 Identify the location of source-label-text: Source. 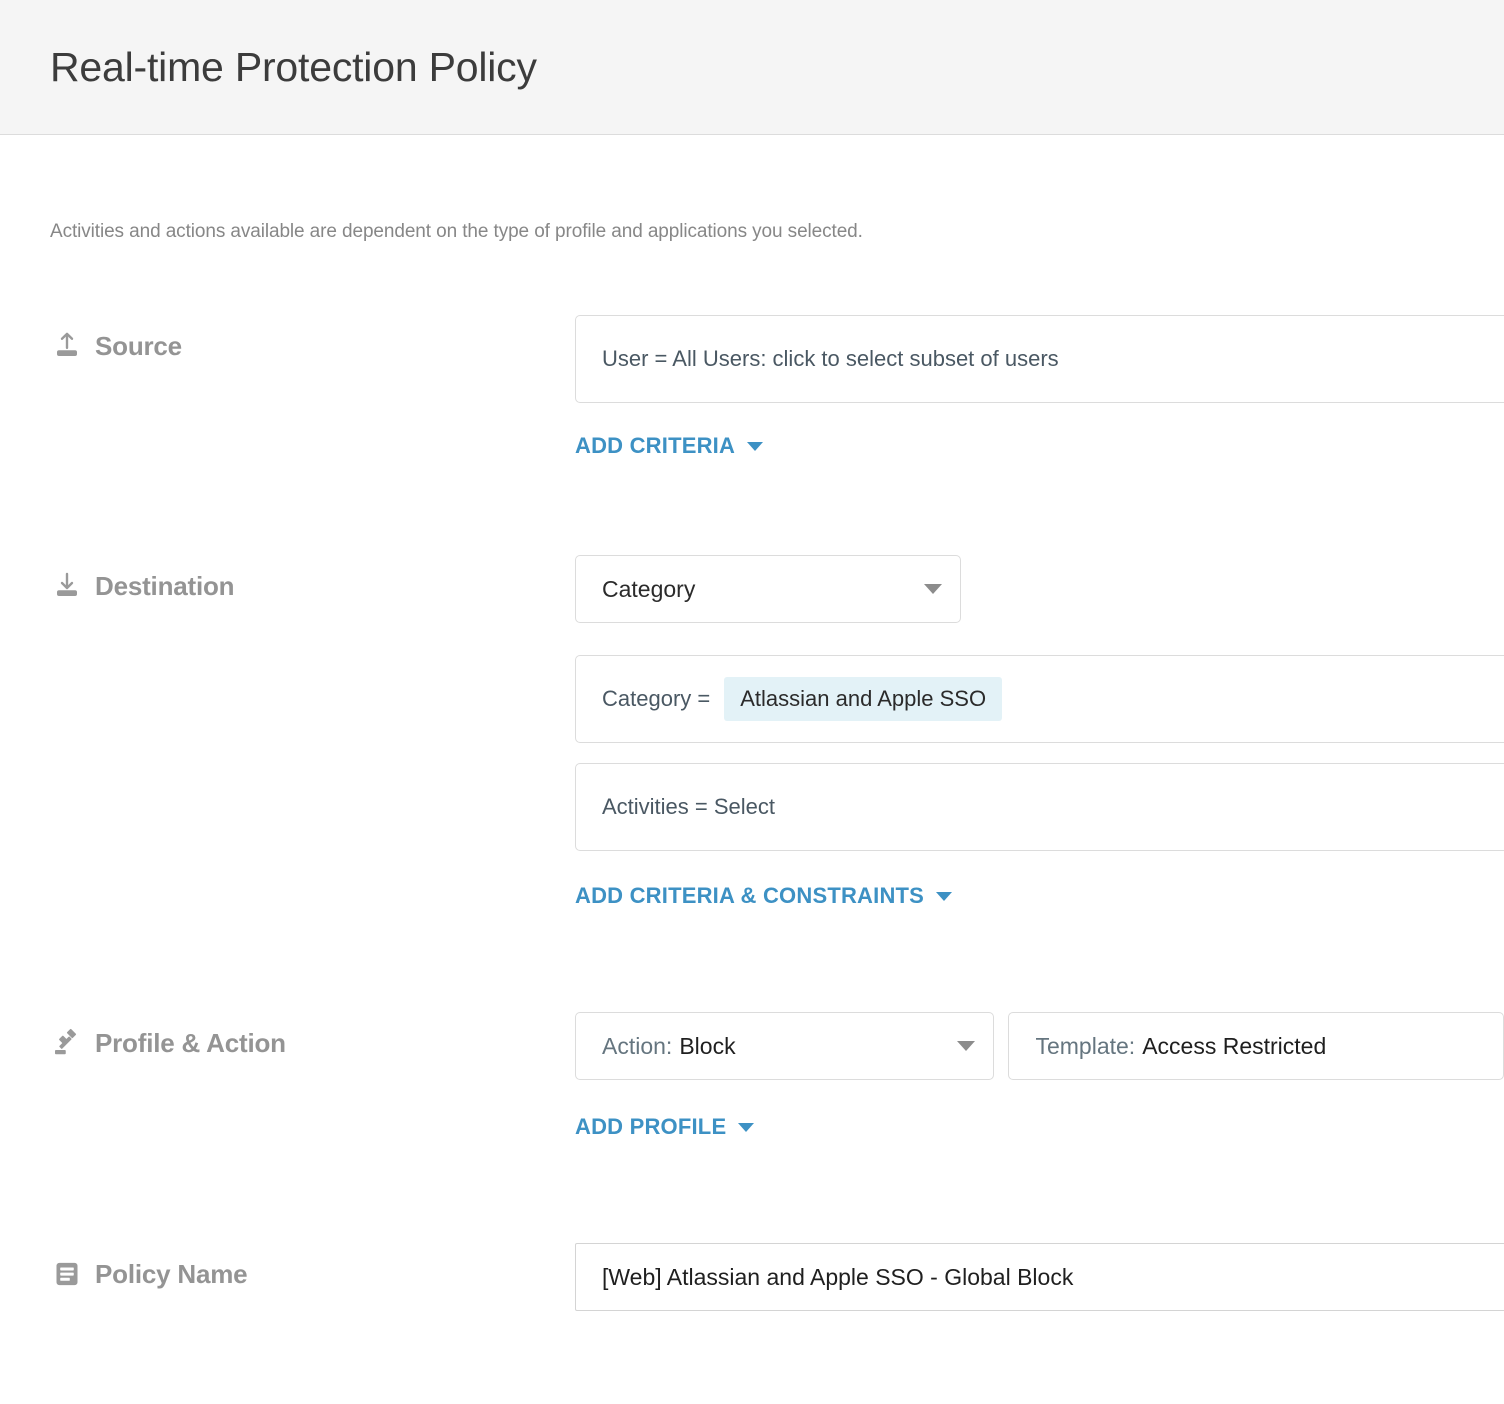
(138, 345).